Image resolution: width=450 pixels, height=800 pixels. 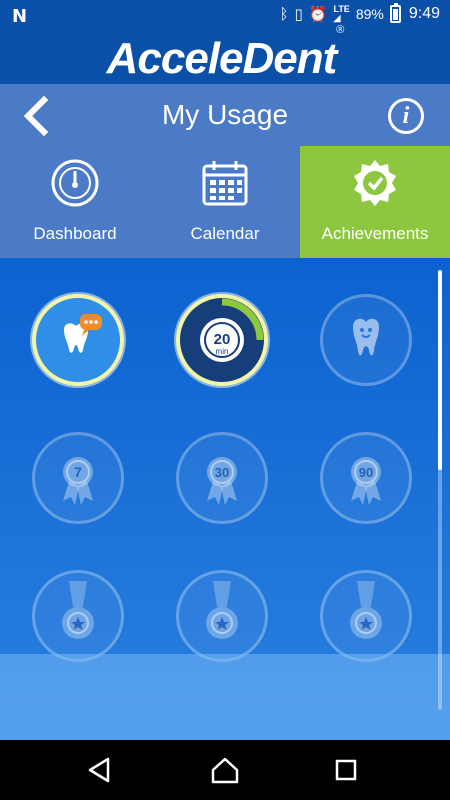 I want to click on info-button: i, so click(x=406, y=116).